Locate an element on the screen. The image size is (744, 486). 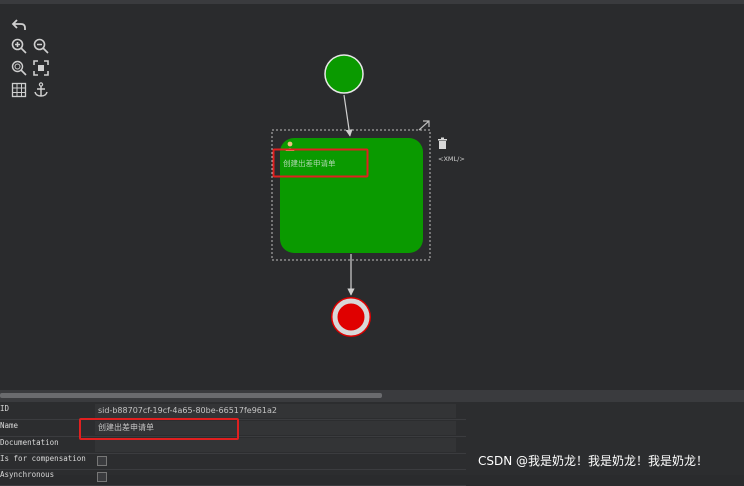
asynchronous-checkbox is located at coordinates (102, 477).